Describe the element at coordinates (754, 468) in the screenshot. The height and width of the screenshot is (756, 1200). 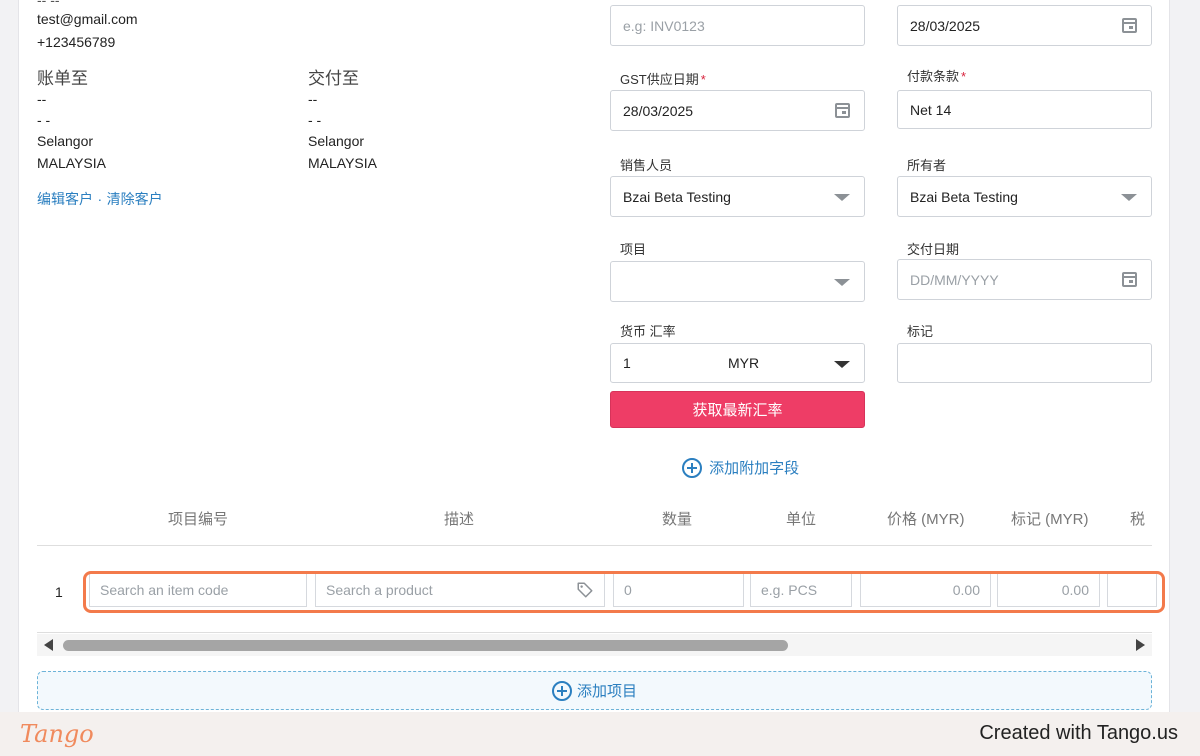
I see `add-extra-field-label: 添加附加字段` at that location.